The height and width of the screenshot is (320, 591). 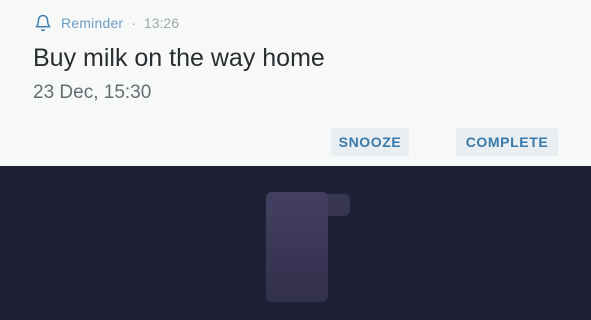 What do you see at coordinates (179, 58) in the screenshot?
I see `notification-title: Buy milk on the way home` at bounding box center [179, 58].